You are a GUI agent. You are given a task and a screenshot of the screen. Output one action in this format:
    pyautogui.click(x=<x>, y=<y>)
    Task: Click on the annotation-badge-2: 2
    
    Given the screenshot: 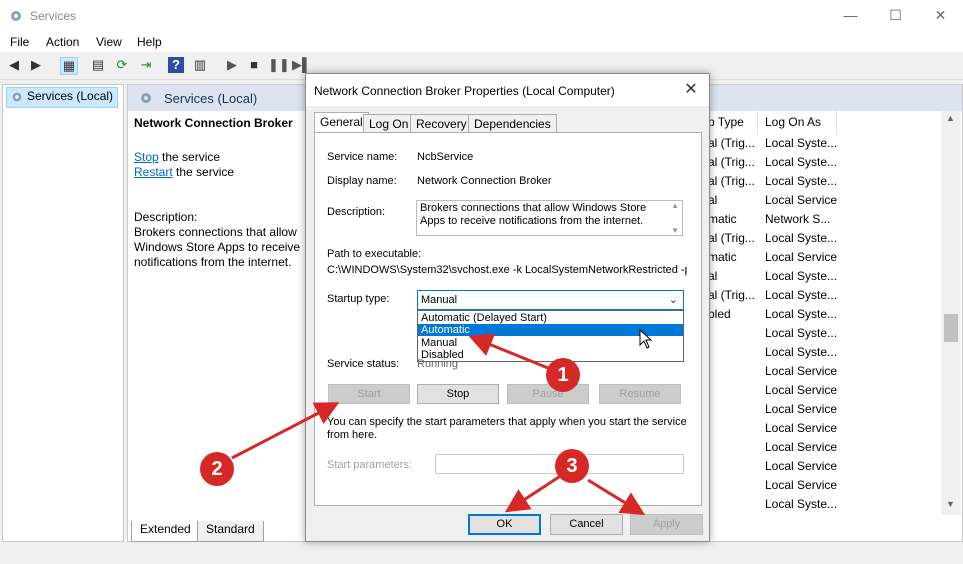 What is the action you would take?
    pyautogui.click(x=217, y=469)
    